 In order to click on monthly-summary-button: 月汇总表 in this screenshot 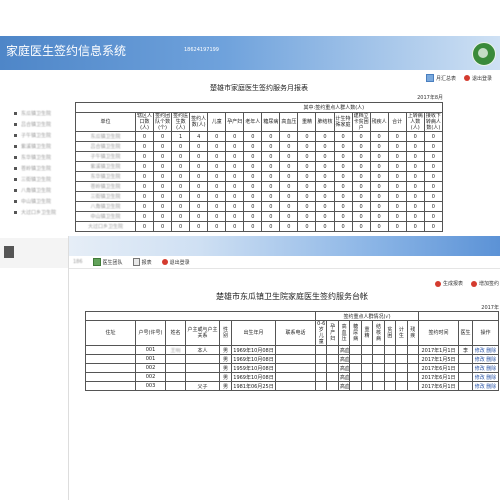, I will do `click(440, 78)`.